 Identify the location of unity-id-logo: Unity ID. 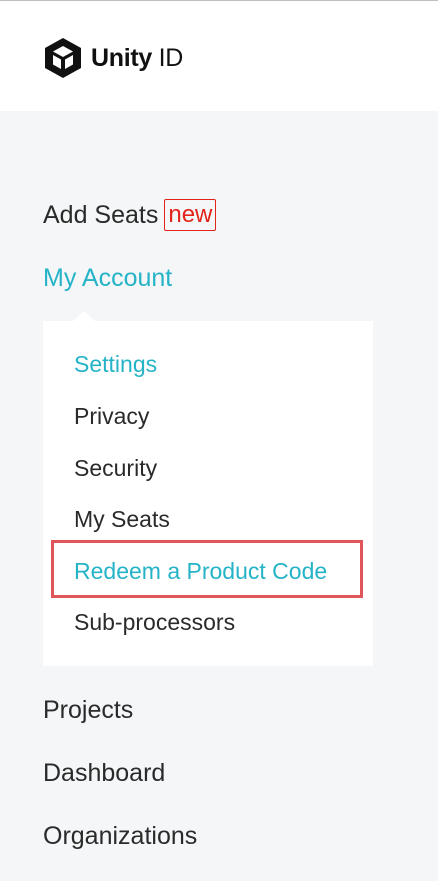
(113, 58).